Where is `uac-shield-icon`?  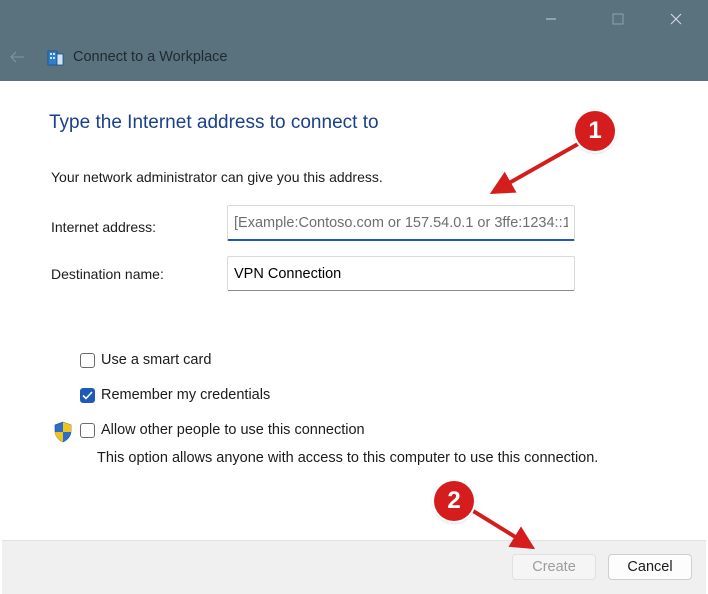 uac-shield-icon is located at coordinates (63, 432).